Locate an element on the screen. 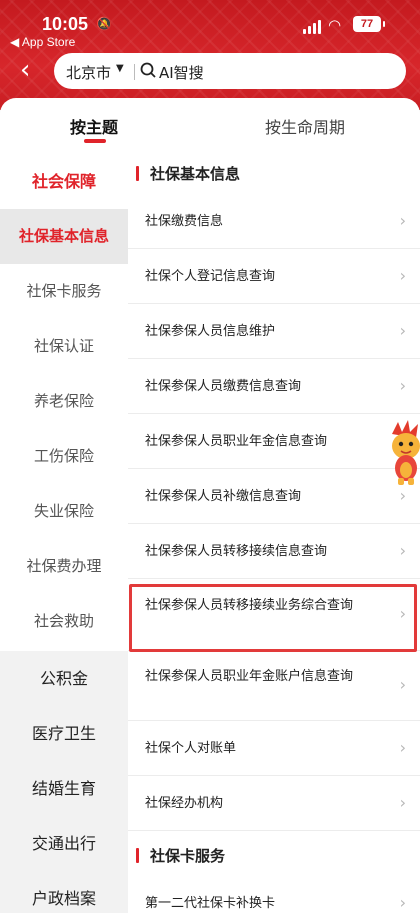 This screenshot has width=420, height=913. header-bar: 10:05 🔕 ◀ App Store ◠ 77 ‹ 北京市 ▼ AI智搜 is located at coordinates (210, 55).